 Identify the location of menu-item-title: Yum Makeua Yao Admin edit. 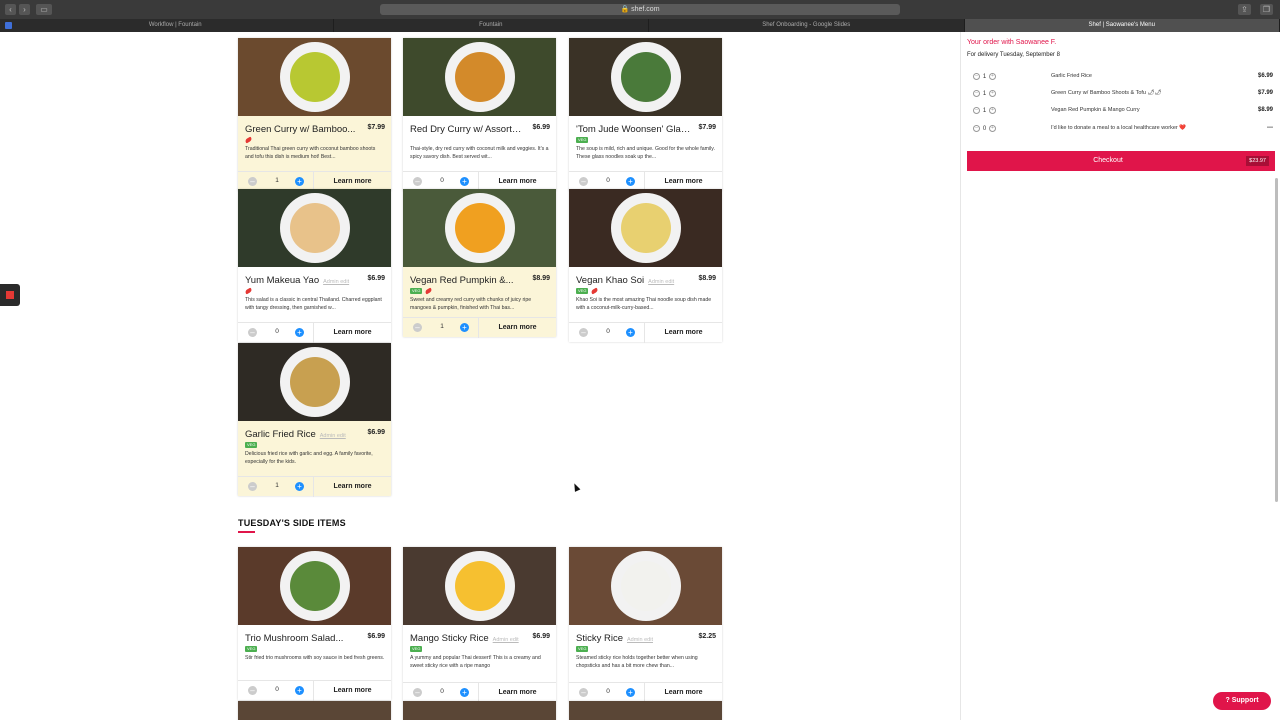
(302, 280).